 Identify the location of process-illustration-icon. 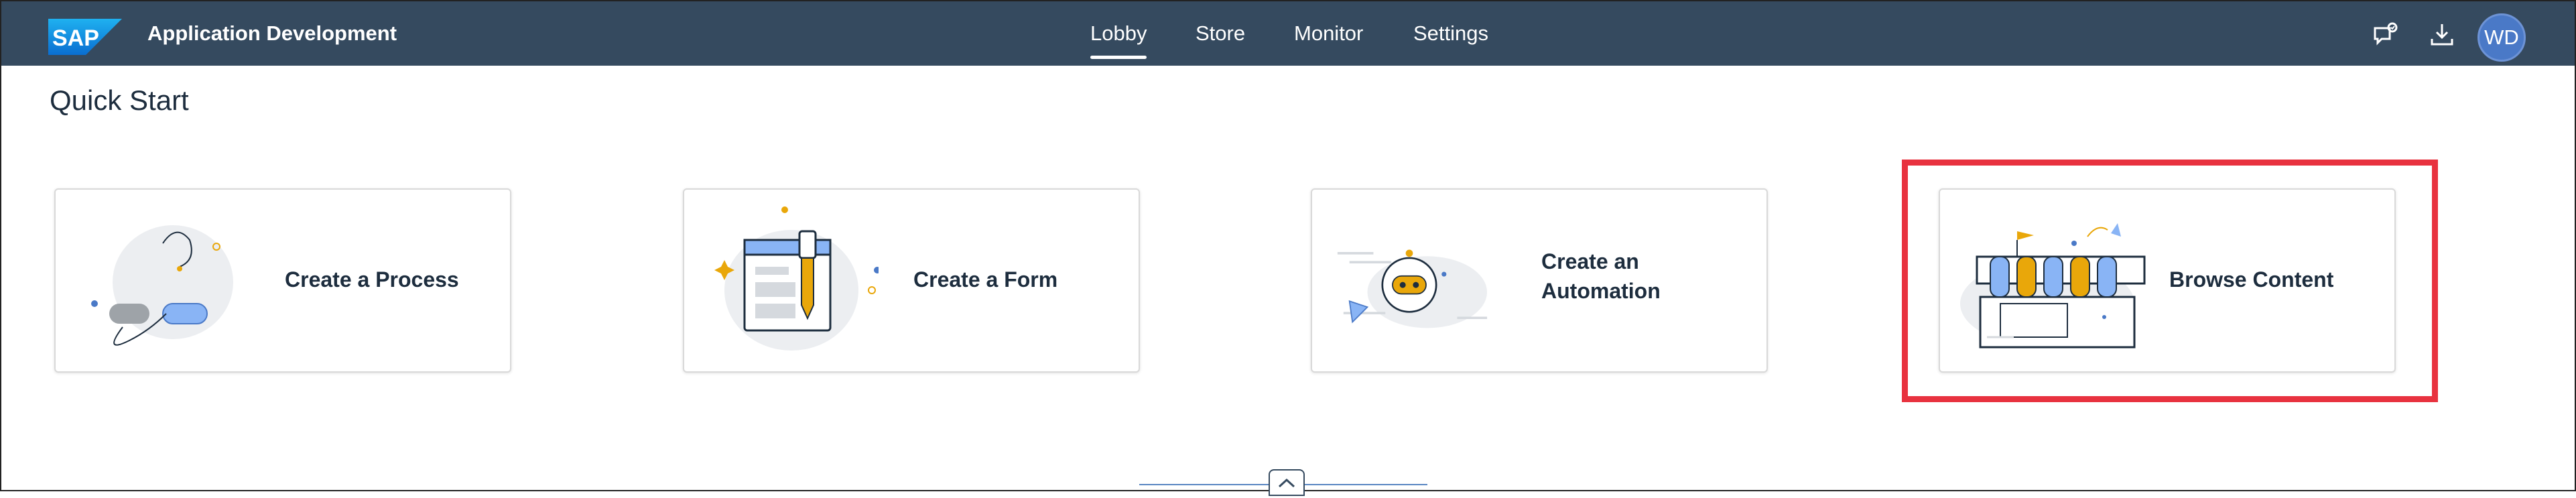
(162, 285).